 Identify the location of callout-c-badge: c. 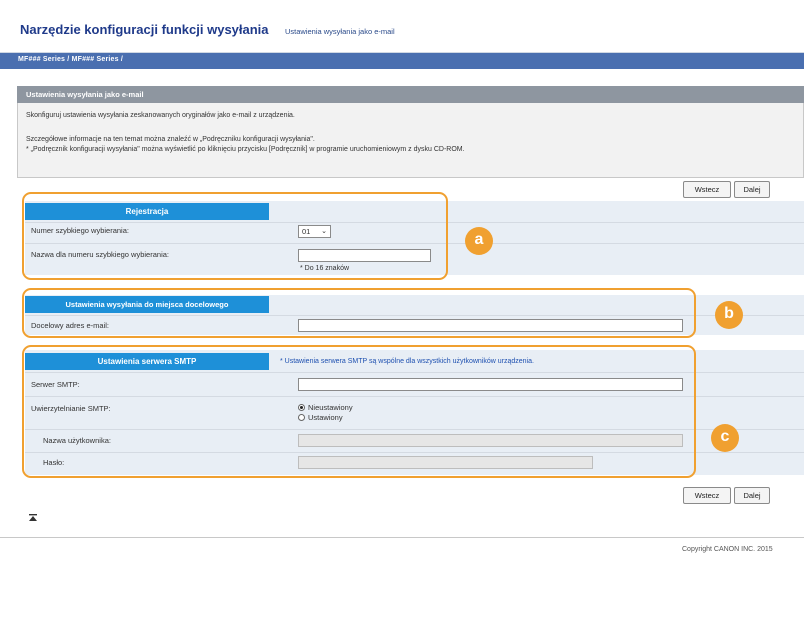
(725, 438).